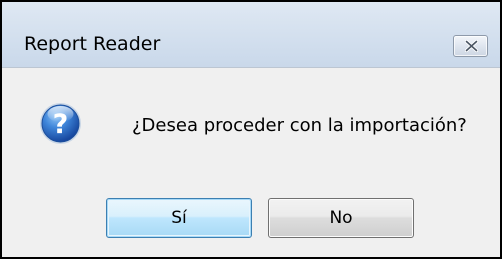 The image size is (502, 259). What do you see at coordinates (341, 218) in the screenshot?
I see `no-button: No` at bounding box center [341, 218].